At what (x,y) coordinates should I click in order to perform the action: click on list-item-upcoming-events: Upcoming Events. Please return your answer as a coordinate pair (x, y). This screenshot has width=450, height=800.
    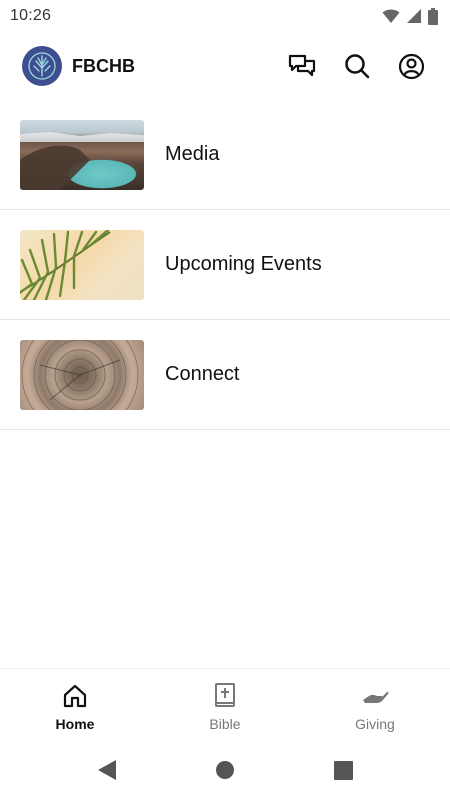
    Looking at the image, I should click on (225, 265).